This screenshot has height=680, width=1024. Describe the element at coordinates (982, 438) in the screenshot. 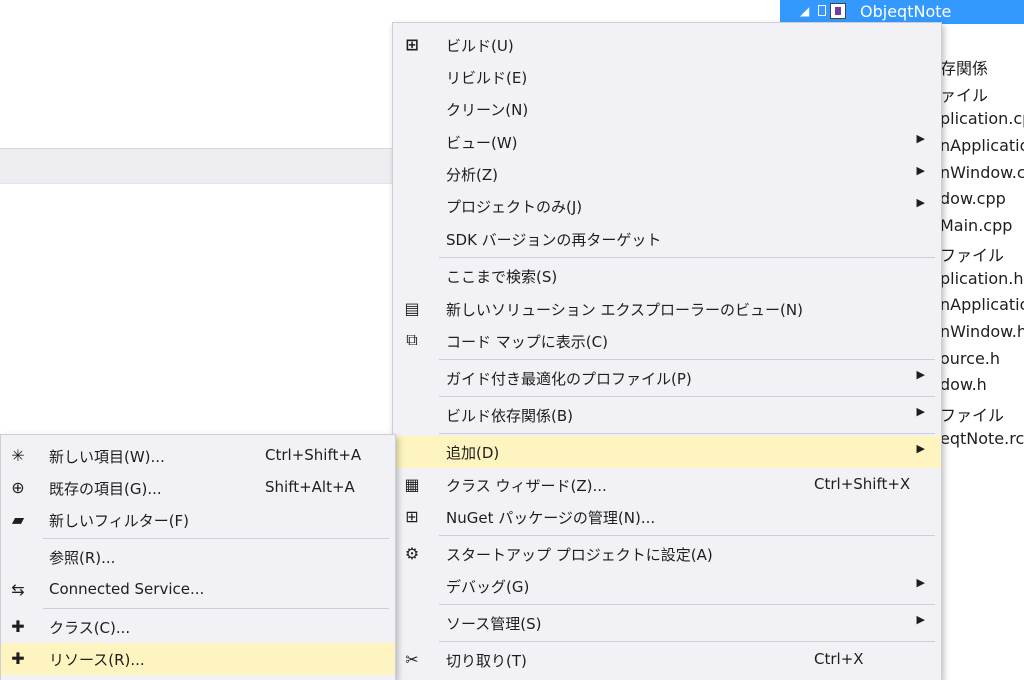

I see `tree-item: eqtNote.rc` at that location.